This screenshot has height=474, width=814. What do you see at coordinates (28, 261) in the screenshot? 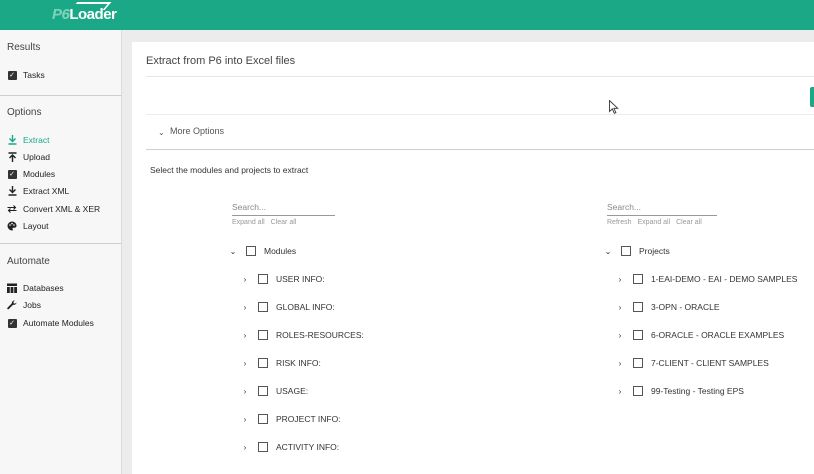
I see `automate-heading: Automate` at bounding box center [28, 261].